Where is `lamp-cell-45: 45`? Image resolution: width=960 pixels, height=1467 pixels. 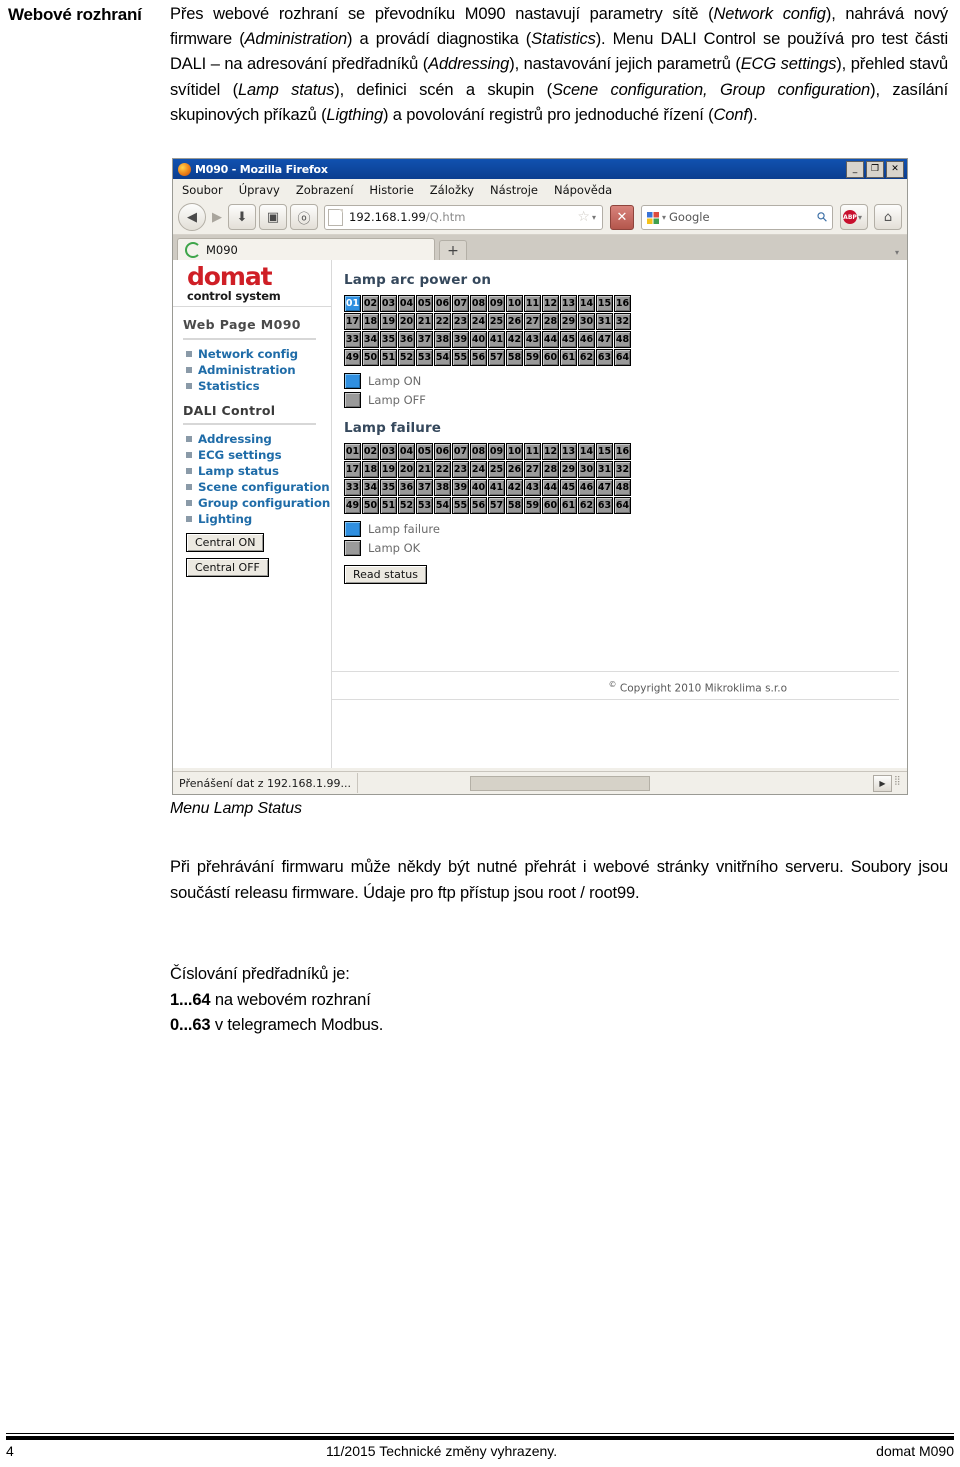
lamp-cell-45: 45 is located at coordinates (568, 487).